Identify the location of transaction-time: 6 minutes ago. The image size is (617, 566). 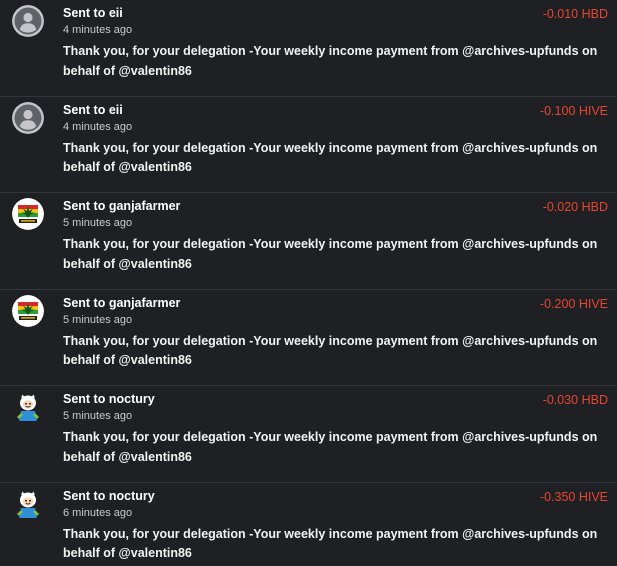
(98, 512).